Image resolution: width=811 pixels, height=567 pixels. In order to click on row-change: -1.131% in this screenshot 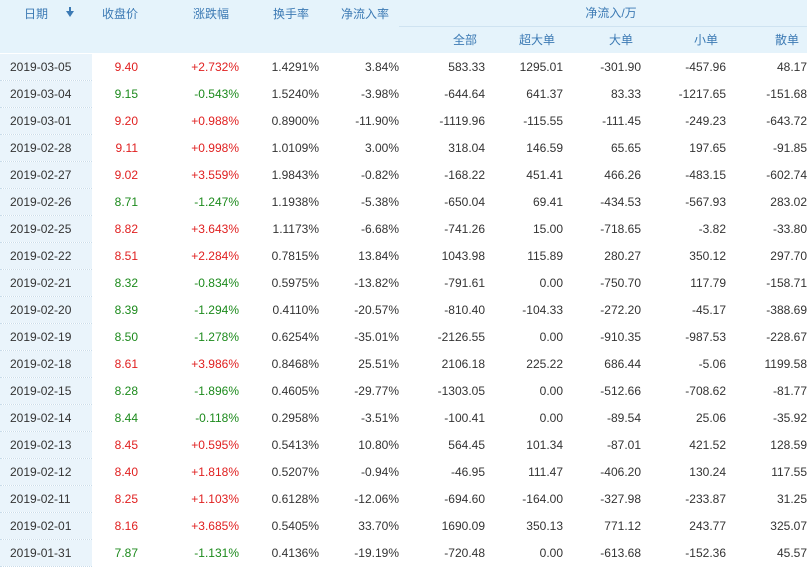, I will do `click(193, 553)`.